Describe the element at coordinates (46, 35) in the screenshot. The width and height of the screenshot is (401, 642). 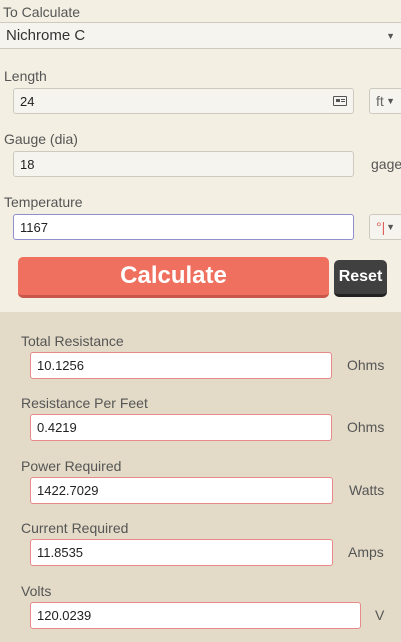
I see `material-select-value: Nichrome C` at that location.